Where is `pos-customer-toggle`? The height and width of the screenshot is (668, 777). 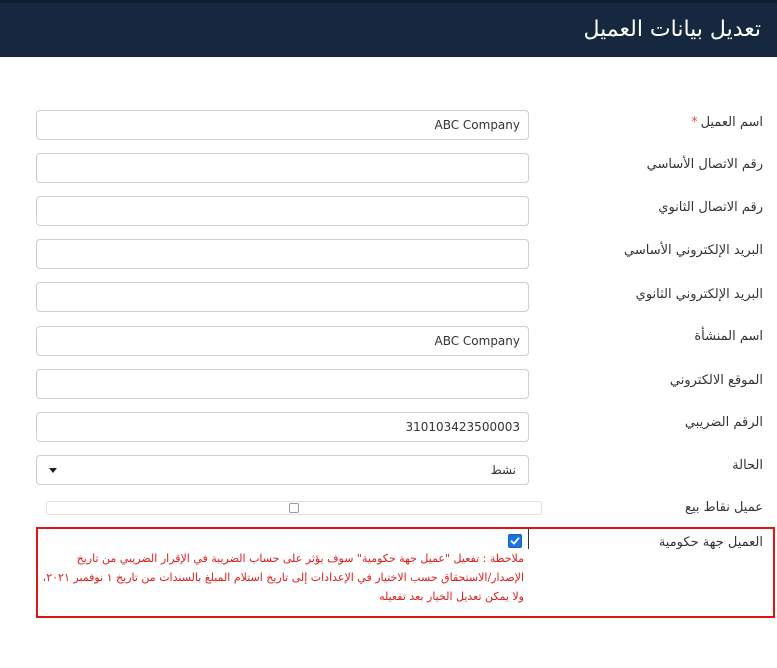
pos-customer-toggle is located at coordinates (294, 508).